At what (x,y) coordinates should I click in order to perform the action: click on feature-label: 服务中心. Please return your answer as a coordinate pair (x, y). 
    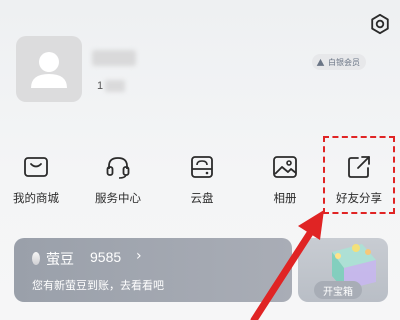
    Looking at the image, I should click on (118, 198).